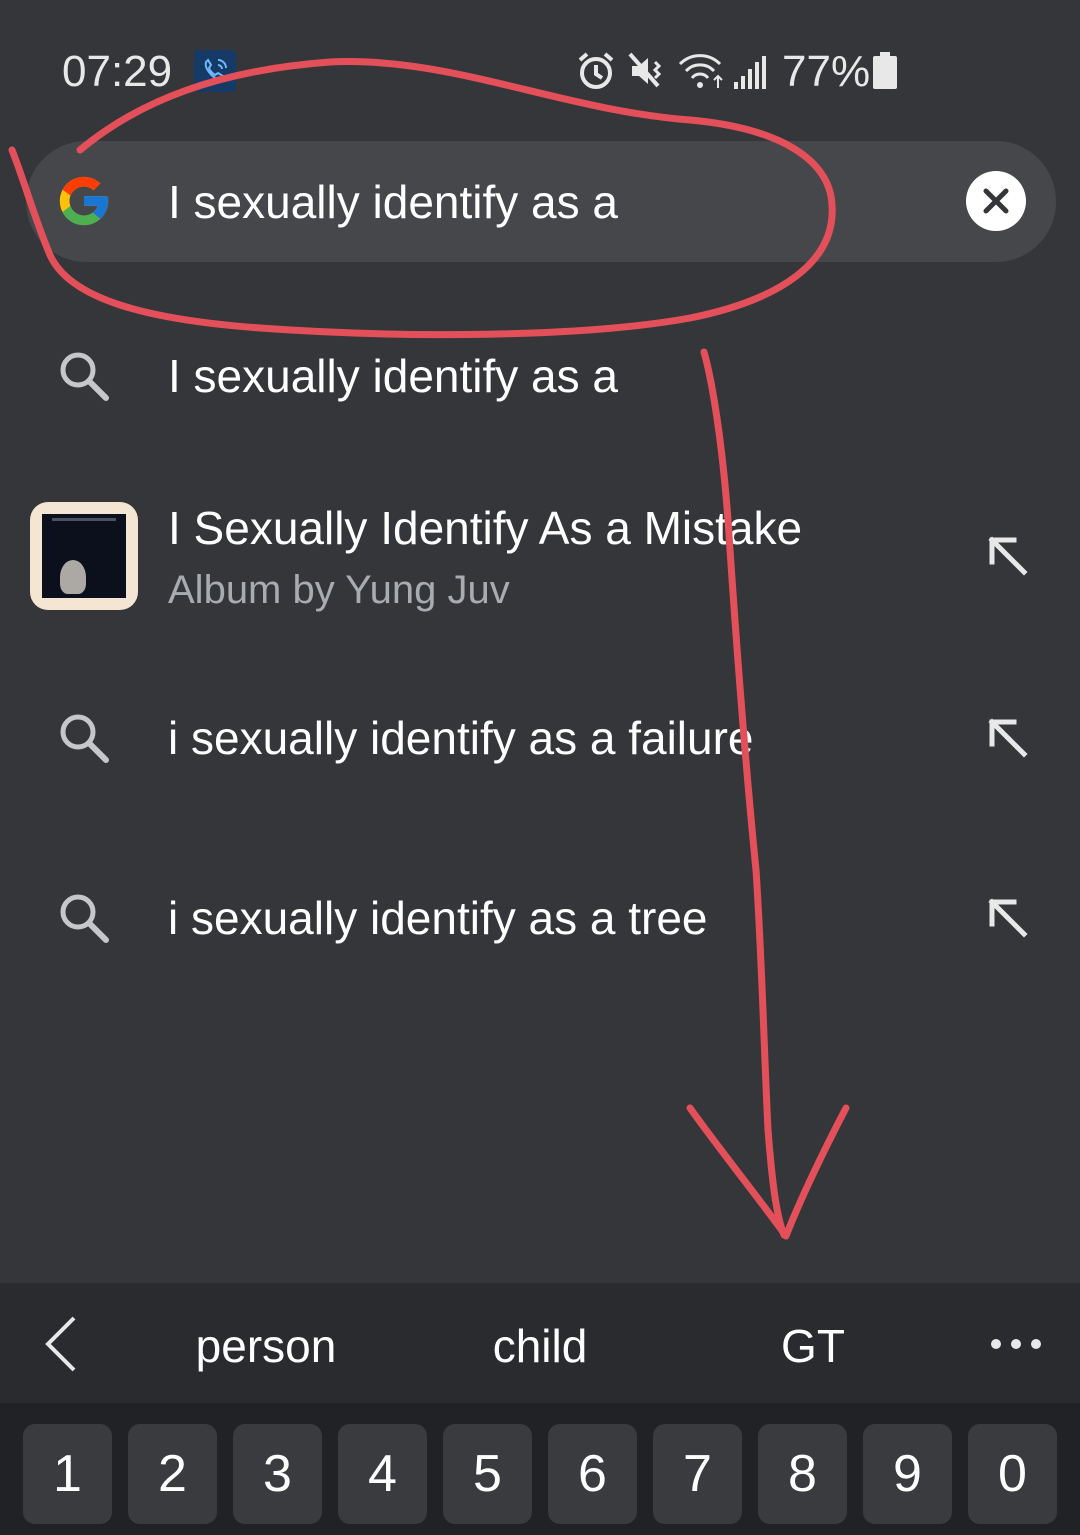 This screenshot has width=1080, height=1535. Describe the element at coordinates (266, 1346) in the screenshot. I see `keyboard-suggestion: person` at that location.